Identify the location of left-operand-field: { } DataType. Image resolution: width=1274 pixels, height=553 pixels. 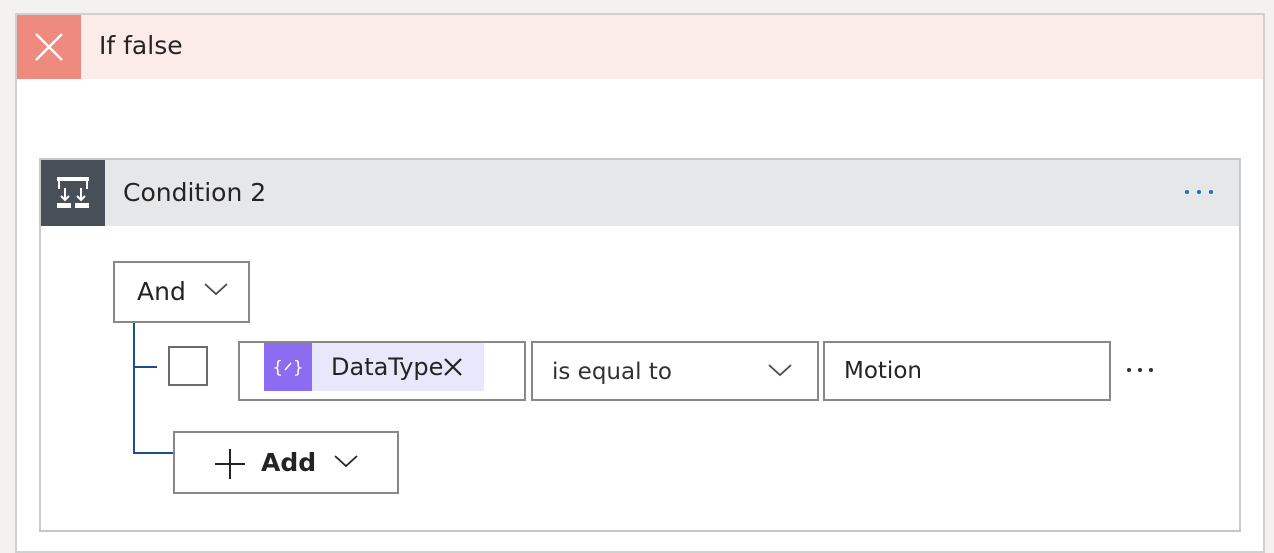
(382, 371).